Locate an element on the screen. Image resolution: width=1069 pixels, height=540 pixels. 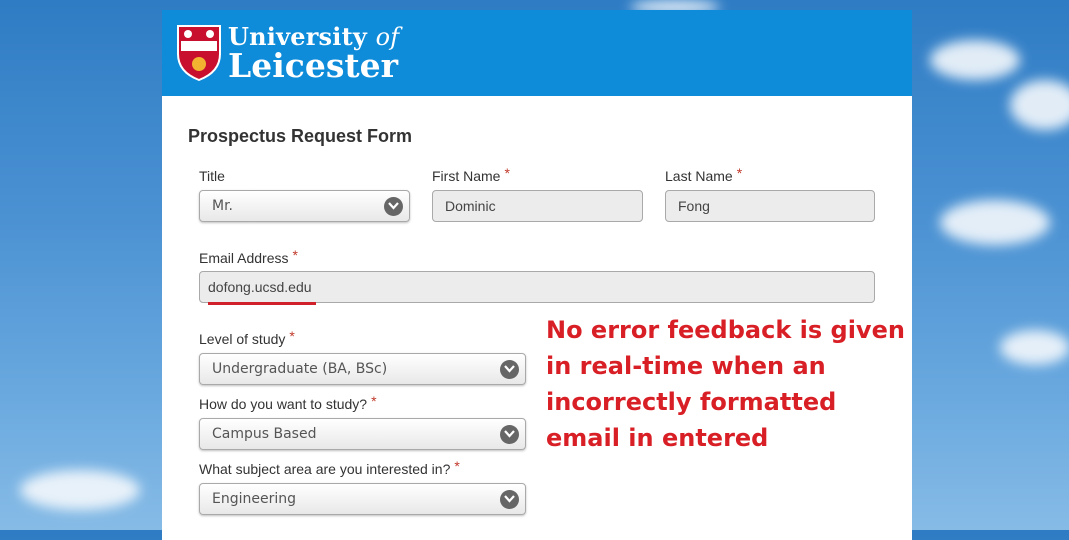
university-crest-logo is located at coordinates (199, 53).